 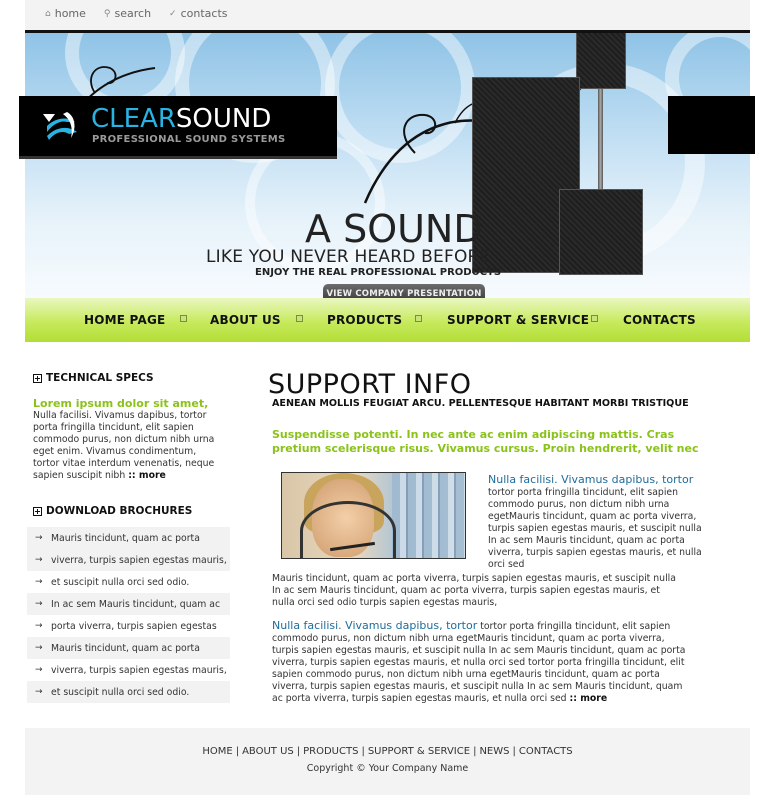 What do you see at coordinates (128, 626) in the screenshot?
I see `brochure-item: → porta viverra, turpis sapien egestas` at bounding box center [128, 626].